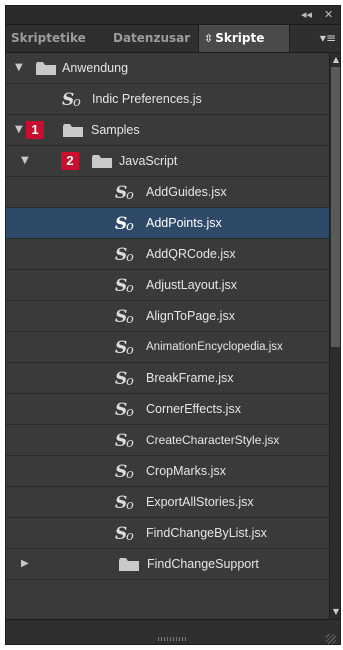 The height and width of the screenshot is (650, 343). I want to click on tree-row-indic-preferences: So Indic Preferences.js, so click(167, 99).